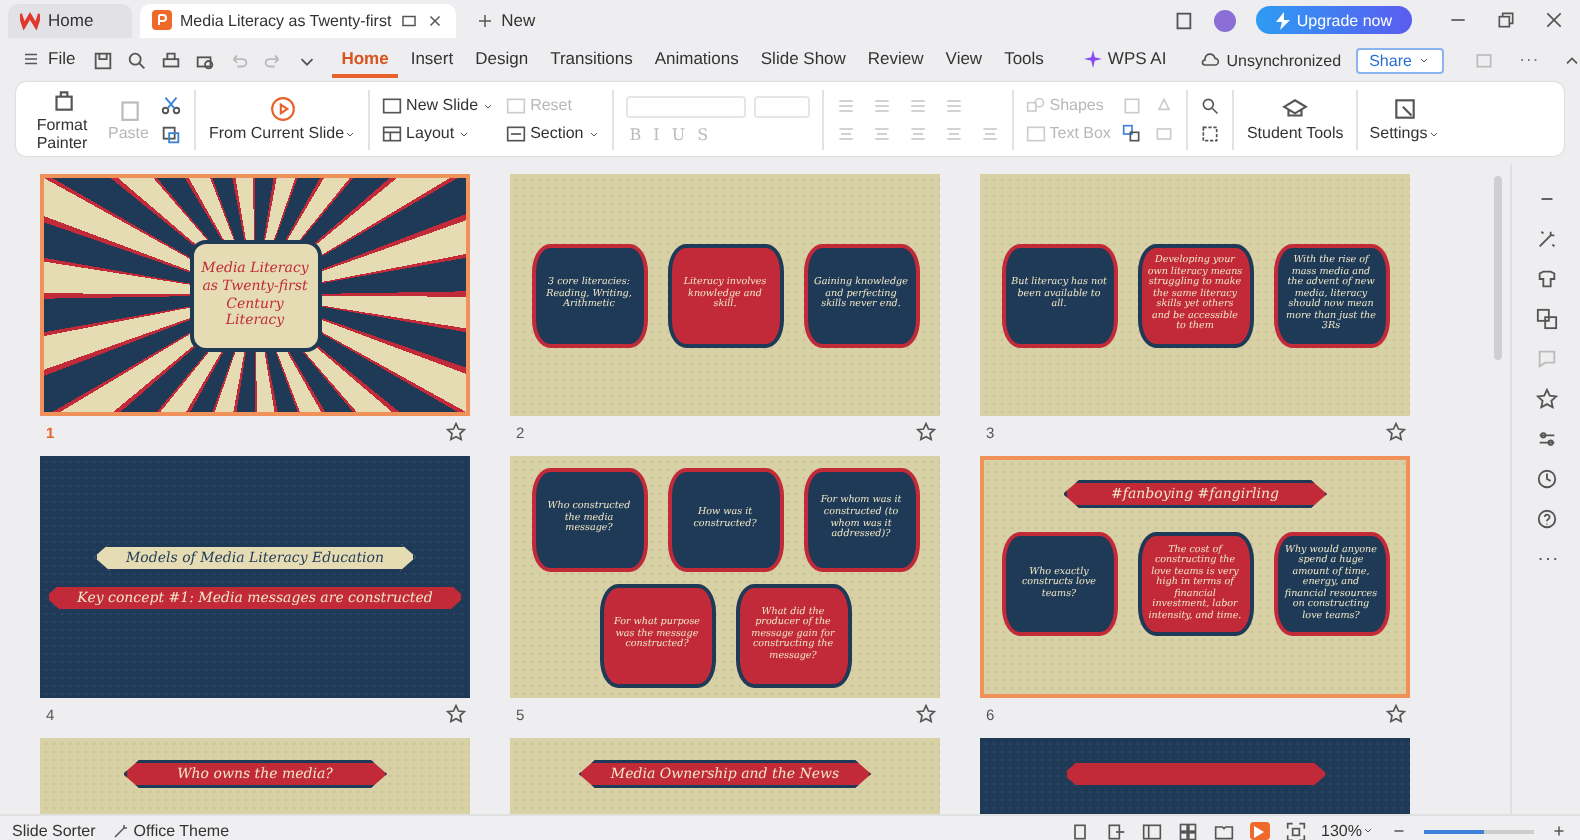 This screenshot has width=1580, height=840. Describe the element at coordinates (1334, 20) in the screenshot. I see `upgrade-button: Upgrade now` at that location.